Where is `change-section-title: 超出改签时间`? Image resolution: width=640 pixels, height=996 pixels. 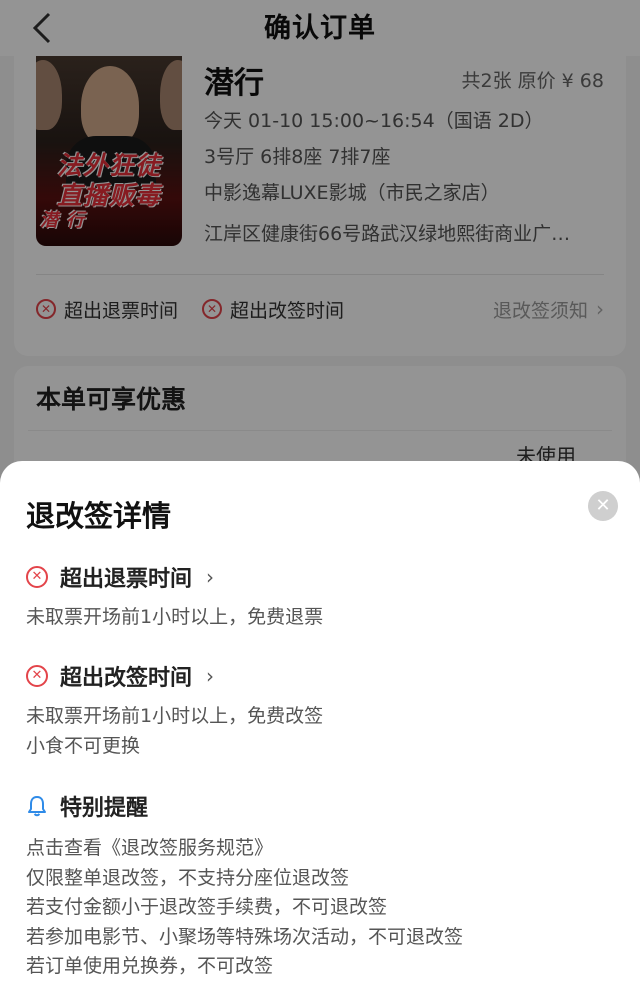 change-section-title: 超出改签时间 is located at coordinates (126, 678).